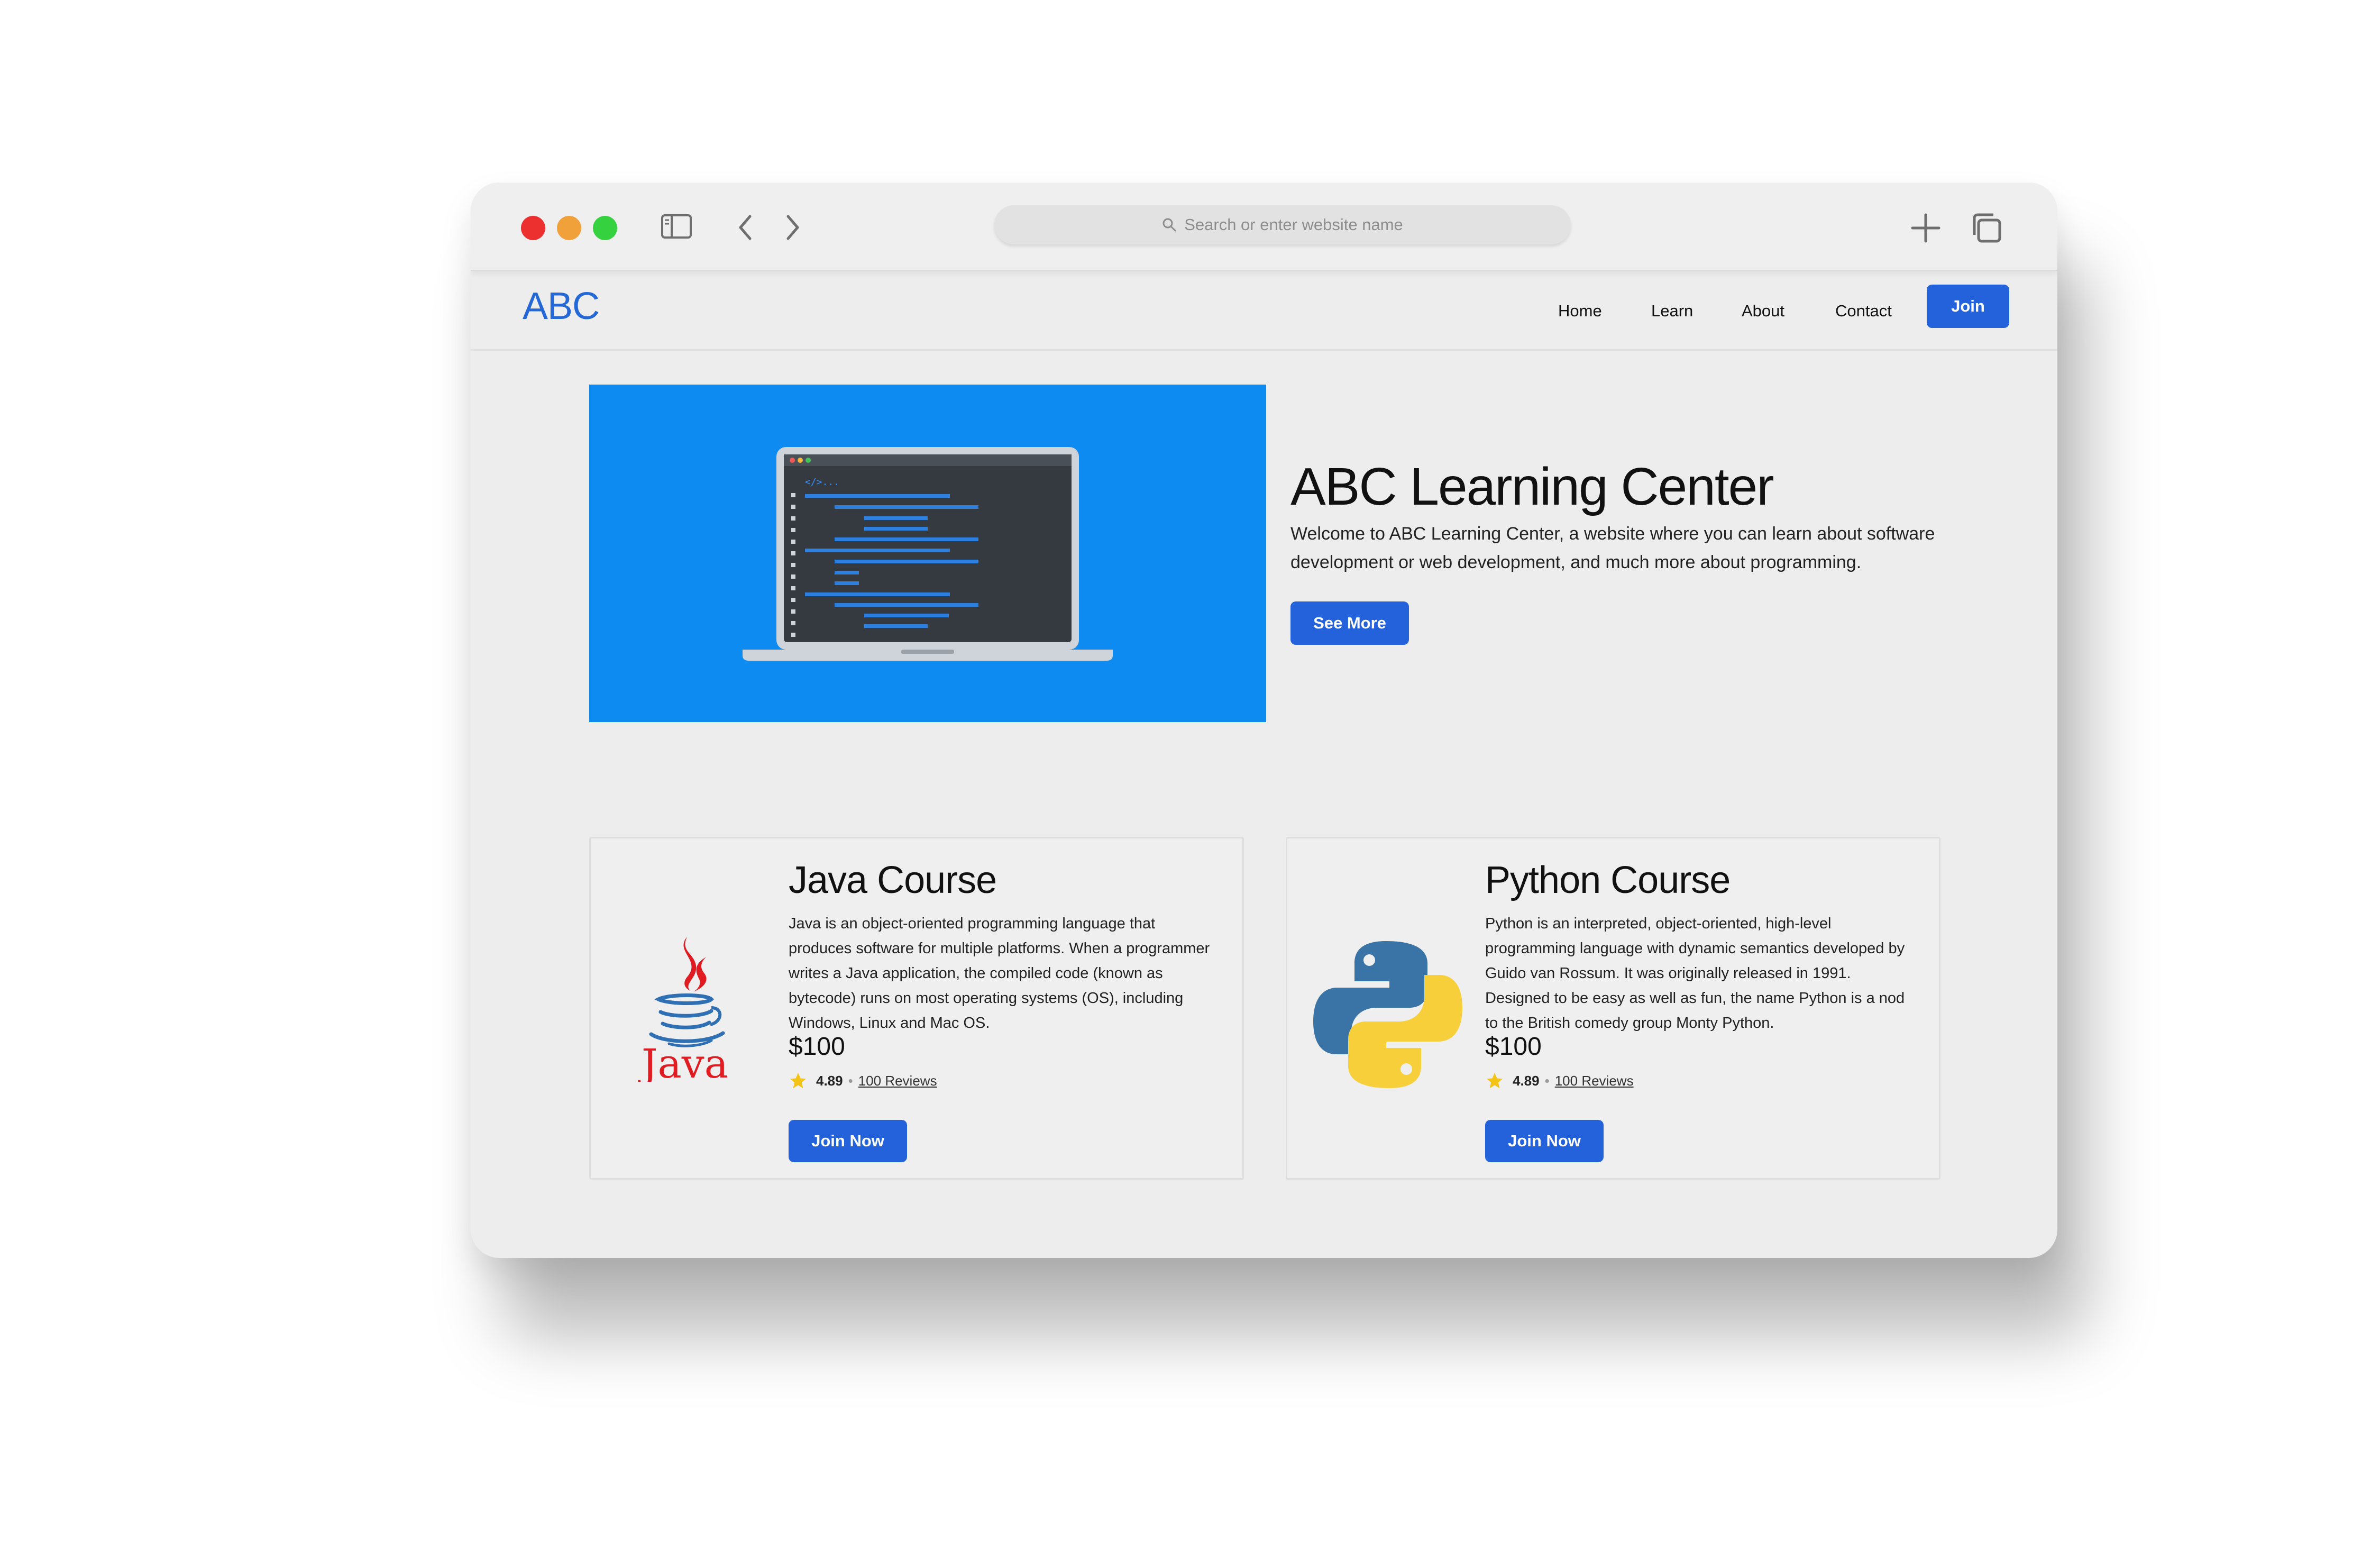 Image resolution: width=2380 pixels, height=1560 pixels. What do you see at coordinates (605, 228) in the screenshot?
I see `zoom-window-button` at bounding box center [605, 228].